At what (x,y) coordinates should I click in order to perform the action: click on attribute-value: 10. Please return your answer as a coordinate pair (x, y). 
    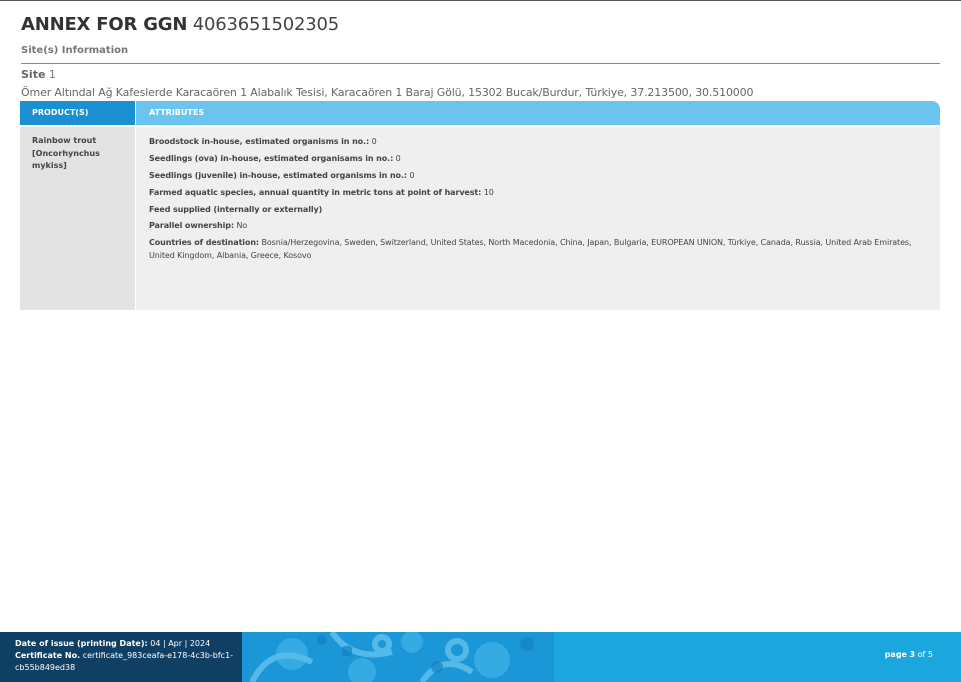
    Looking at the image, I should click on (488, 192).